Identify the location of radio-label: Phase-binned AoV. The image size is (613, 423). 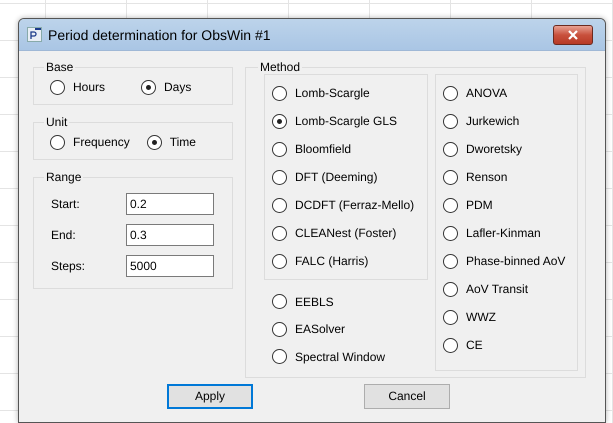
(516, 261).